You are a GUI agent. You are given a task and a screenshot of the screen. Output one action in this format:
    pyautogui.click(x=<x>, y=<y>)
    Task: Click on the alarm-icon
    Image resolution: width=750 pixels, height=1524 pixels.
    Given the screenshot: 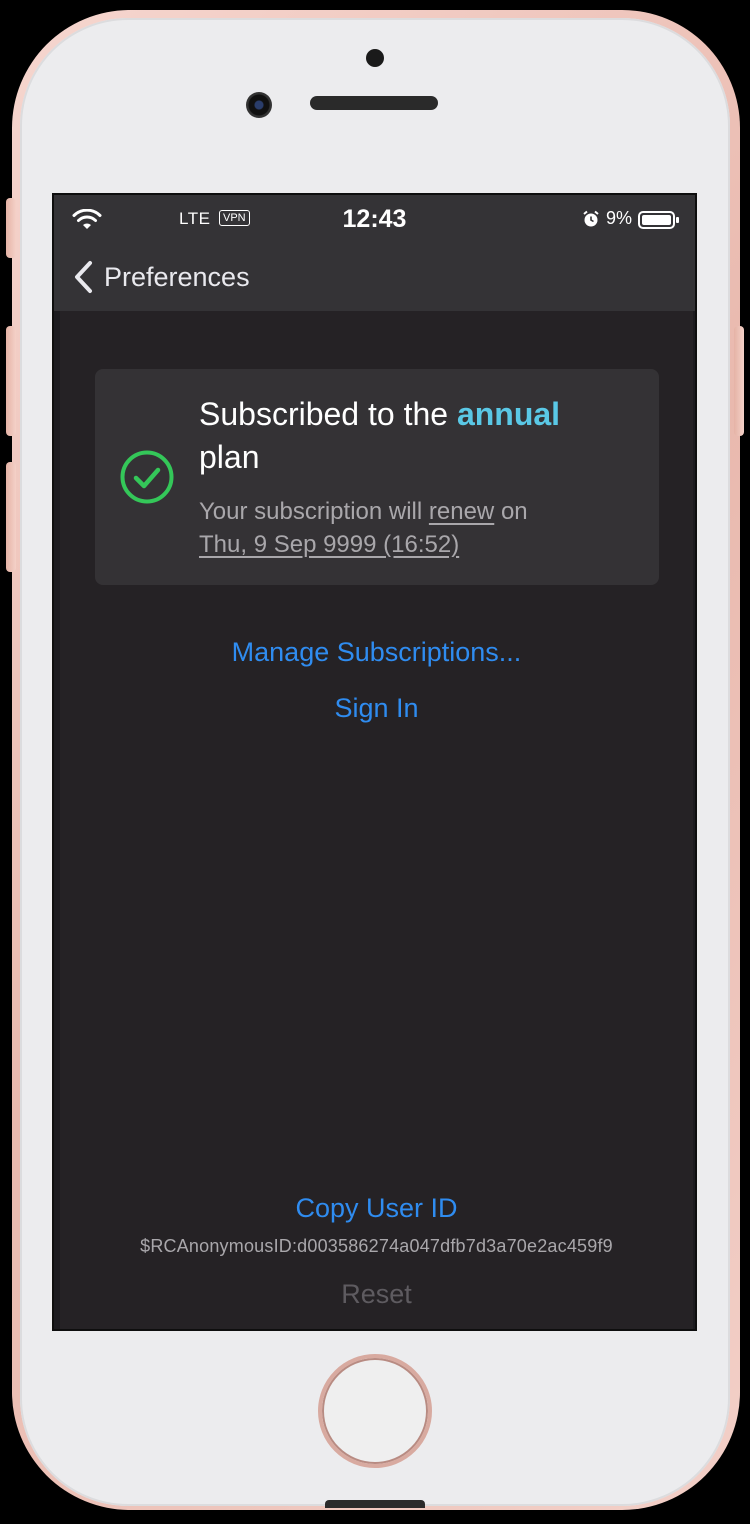 What is the action you would take?
    pyautogui.click(x=591, y=218)
    